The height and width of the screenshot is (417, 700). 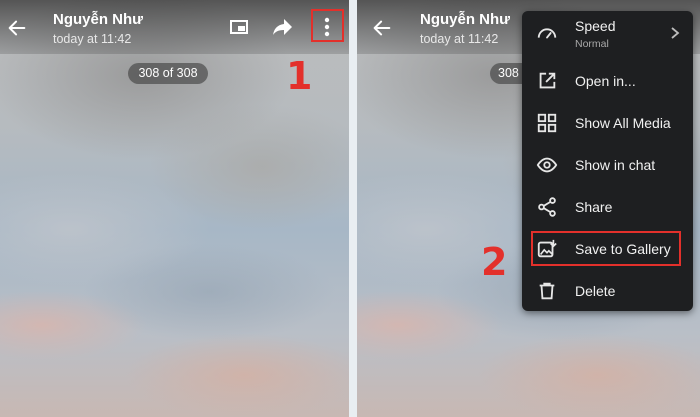 I want to click on share-icon, so click(x=547, y=207).